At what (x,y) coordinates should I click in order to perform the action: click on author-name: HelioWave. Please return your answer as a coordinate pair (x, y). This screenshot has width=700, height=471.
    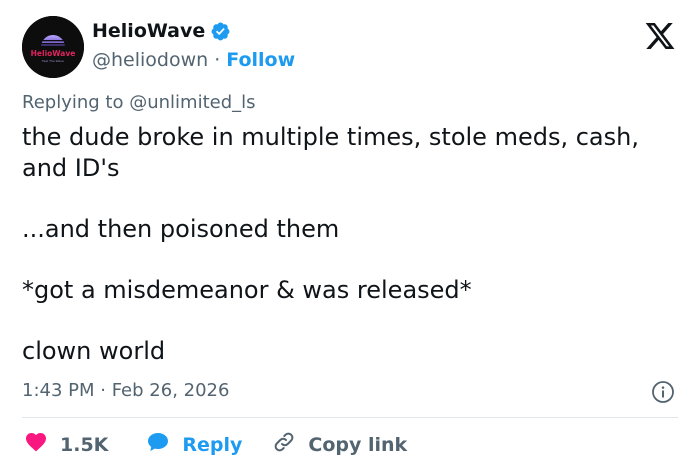
    Looking at the image, I should click on (148, 31).